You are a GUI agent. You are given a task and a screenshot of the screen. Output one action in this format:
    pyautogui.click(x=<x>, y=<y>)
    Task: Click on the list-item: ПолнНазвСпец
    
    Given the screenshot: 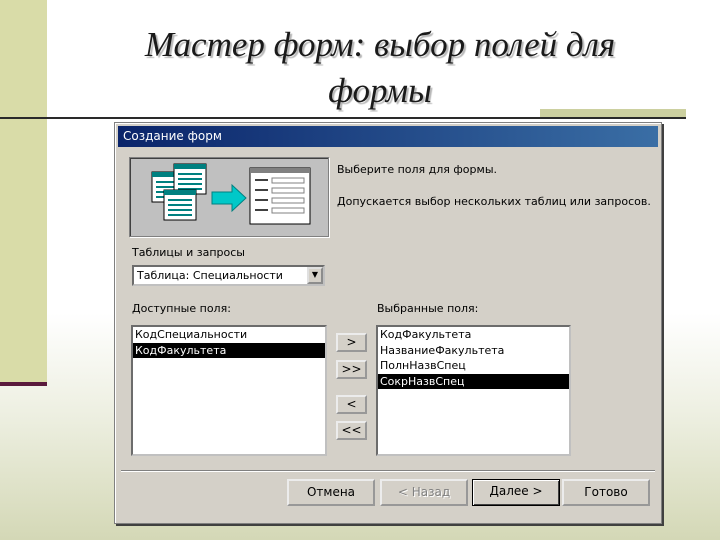 What is the action you would take?
    pyautogui.click(x=473, y=366)
    